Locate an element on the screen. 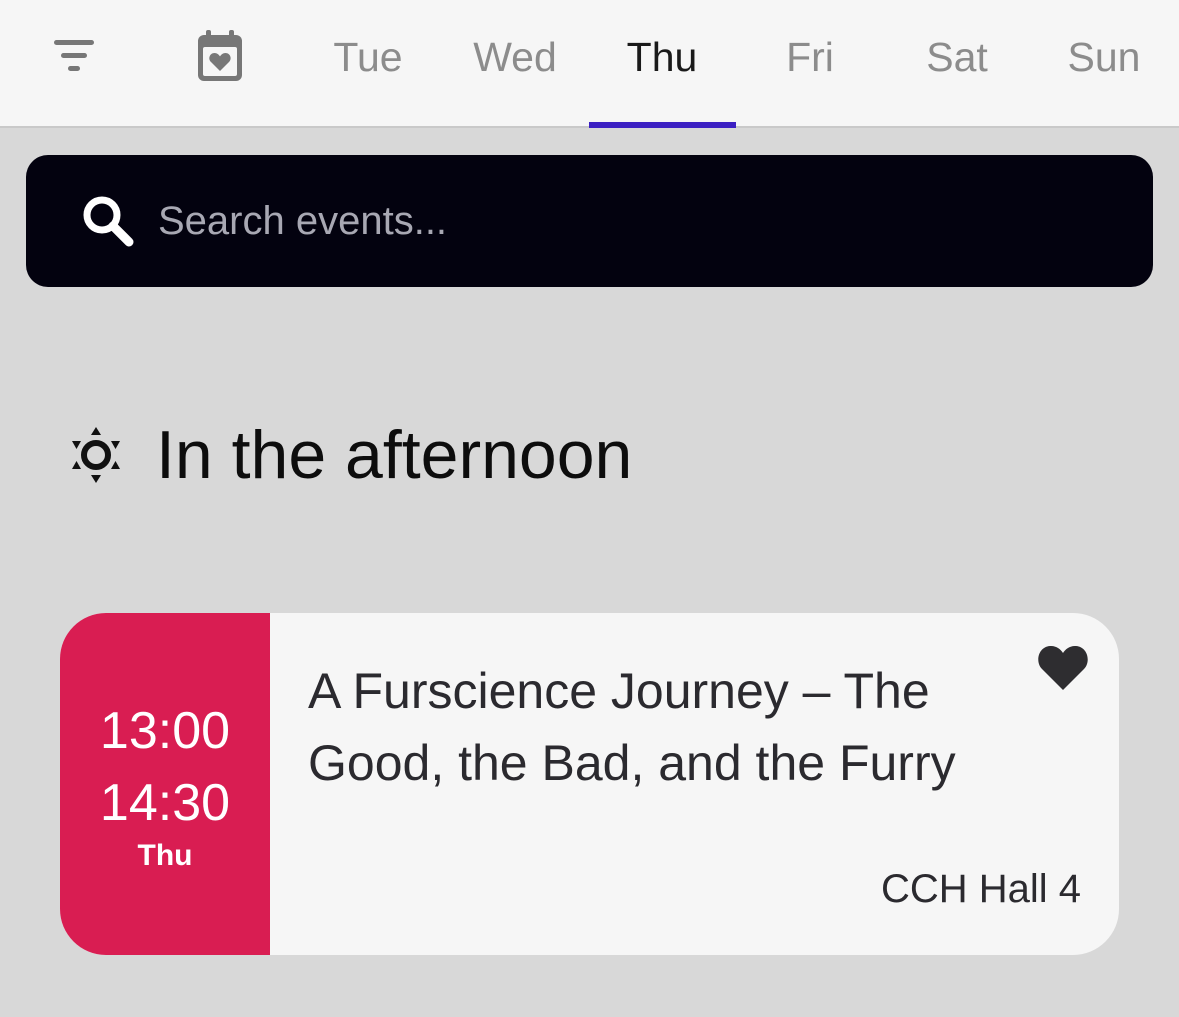 Image resolution: width=1179 pixels, height=1017 pixels. search-icon is located at coordinates (108, 221).